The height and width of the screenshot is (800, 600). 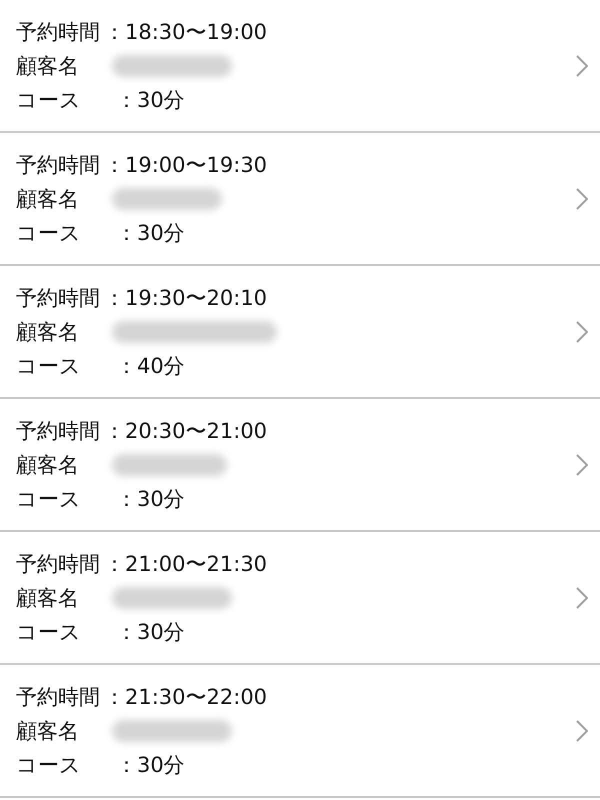 What do you see at coordinates (186, 165) in the screenshot?
I see `reservation-time: ：19:00〜19:30` at bounding box center [186, 165].